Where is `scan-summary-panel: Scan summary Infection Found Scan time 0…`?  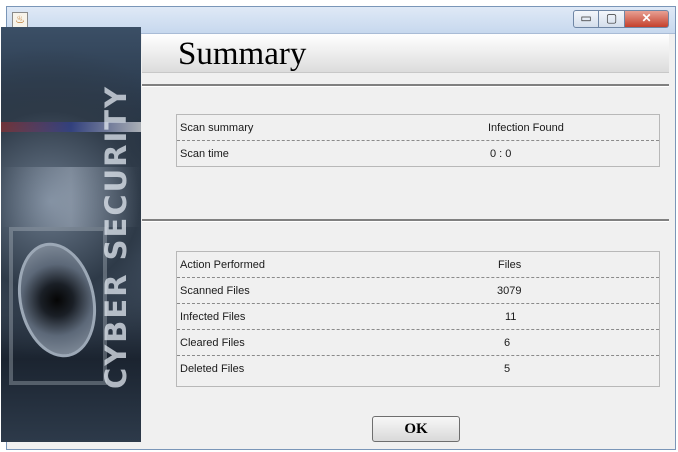 scan-summary-panel: Scan summary Infection Found Scan time 0… is located at coordinates (418, 140).